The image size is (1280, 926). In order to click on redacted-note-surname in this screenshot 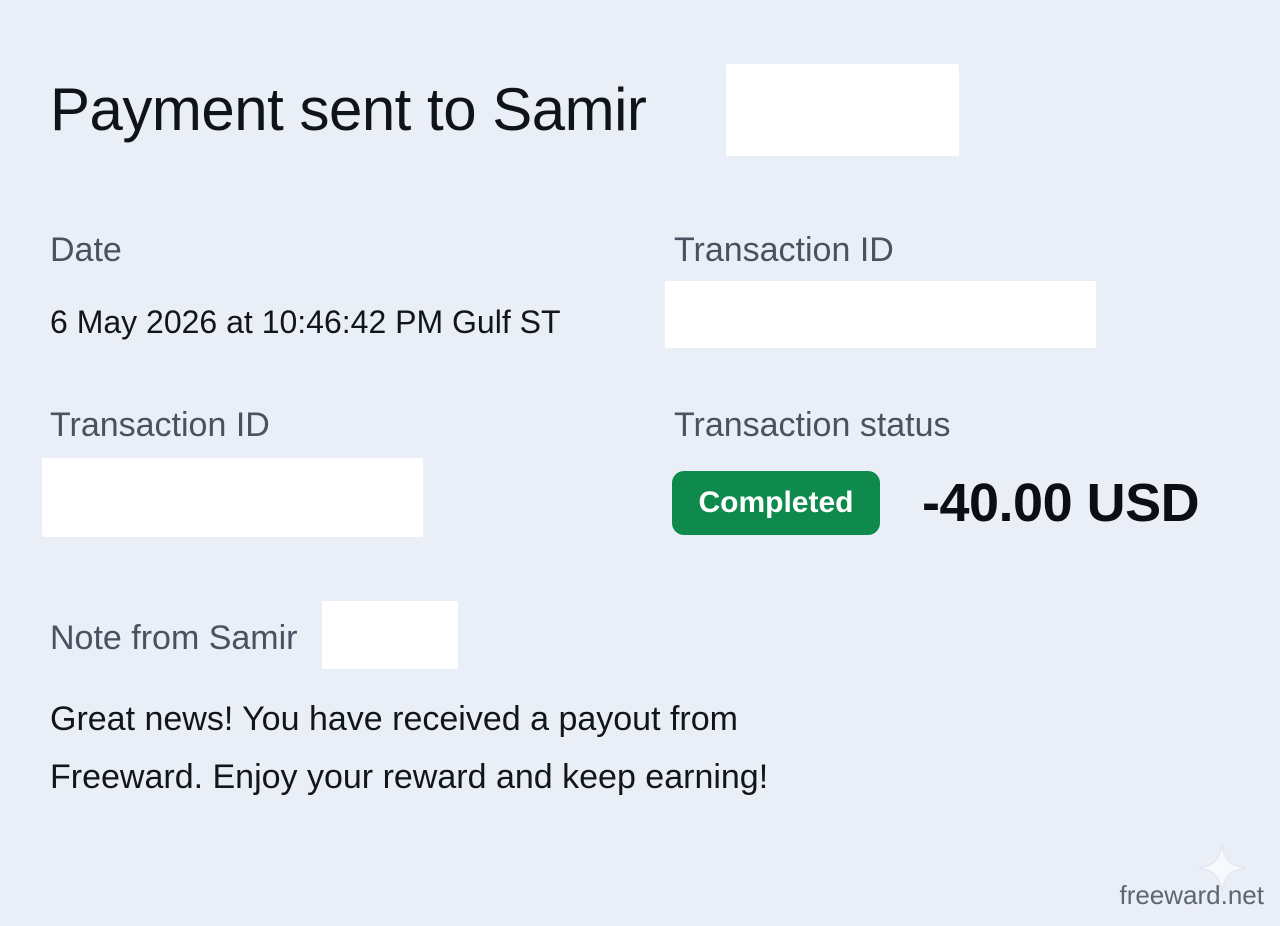, I will do `click(390, 635)`.